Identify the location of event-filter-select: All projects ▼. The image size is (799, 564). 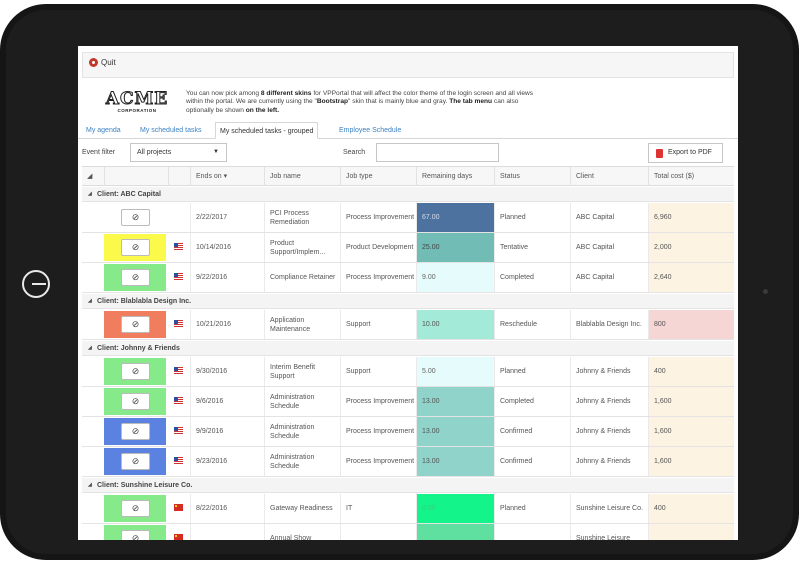
(178, 152).